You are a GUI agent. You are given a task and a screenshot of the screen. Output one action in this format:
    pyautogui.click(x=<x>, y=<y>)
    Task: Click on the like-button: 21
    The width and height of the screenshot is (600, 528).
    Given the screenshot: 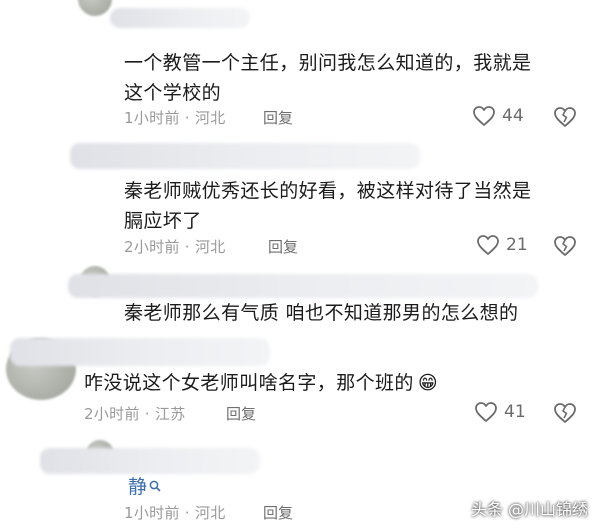 What is the action you would take?
    pyautogui.click(x=502, y=245)
    